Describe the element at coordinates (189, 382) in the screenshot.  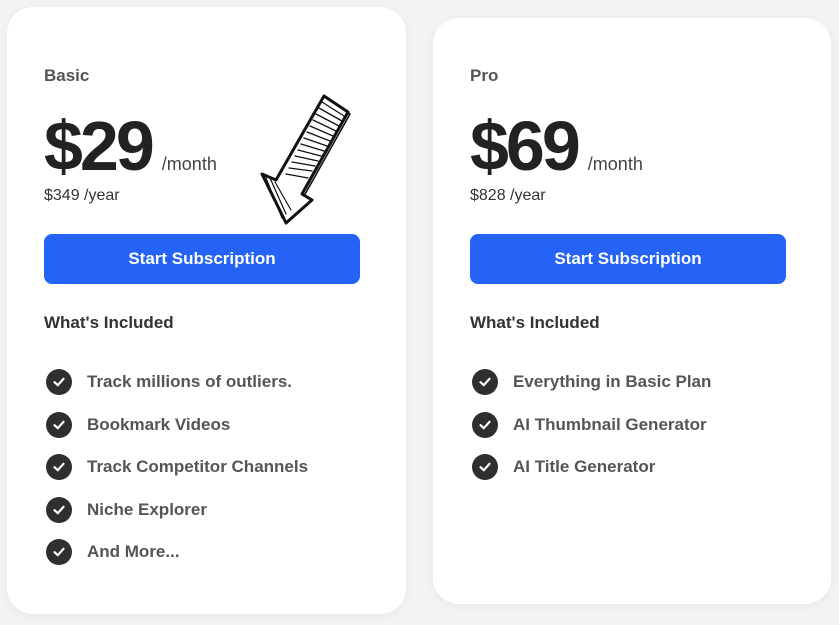
I see `feature-label: Track millions of outliers.` at that location.